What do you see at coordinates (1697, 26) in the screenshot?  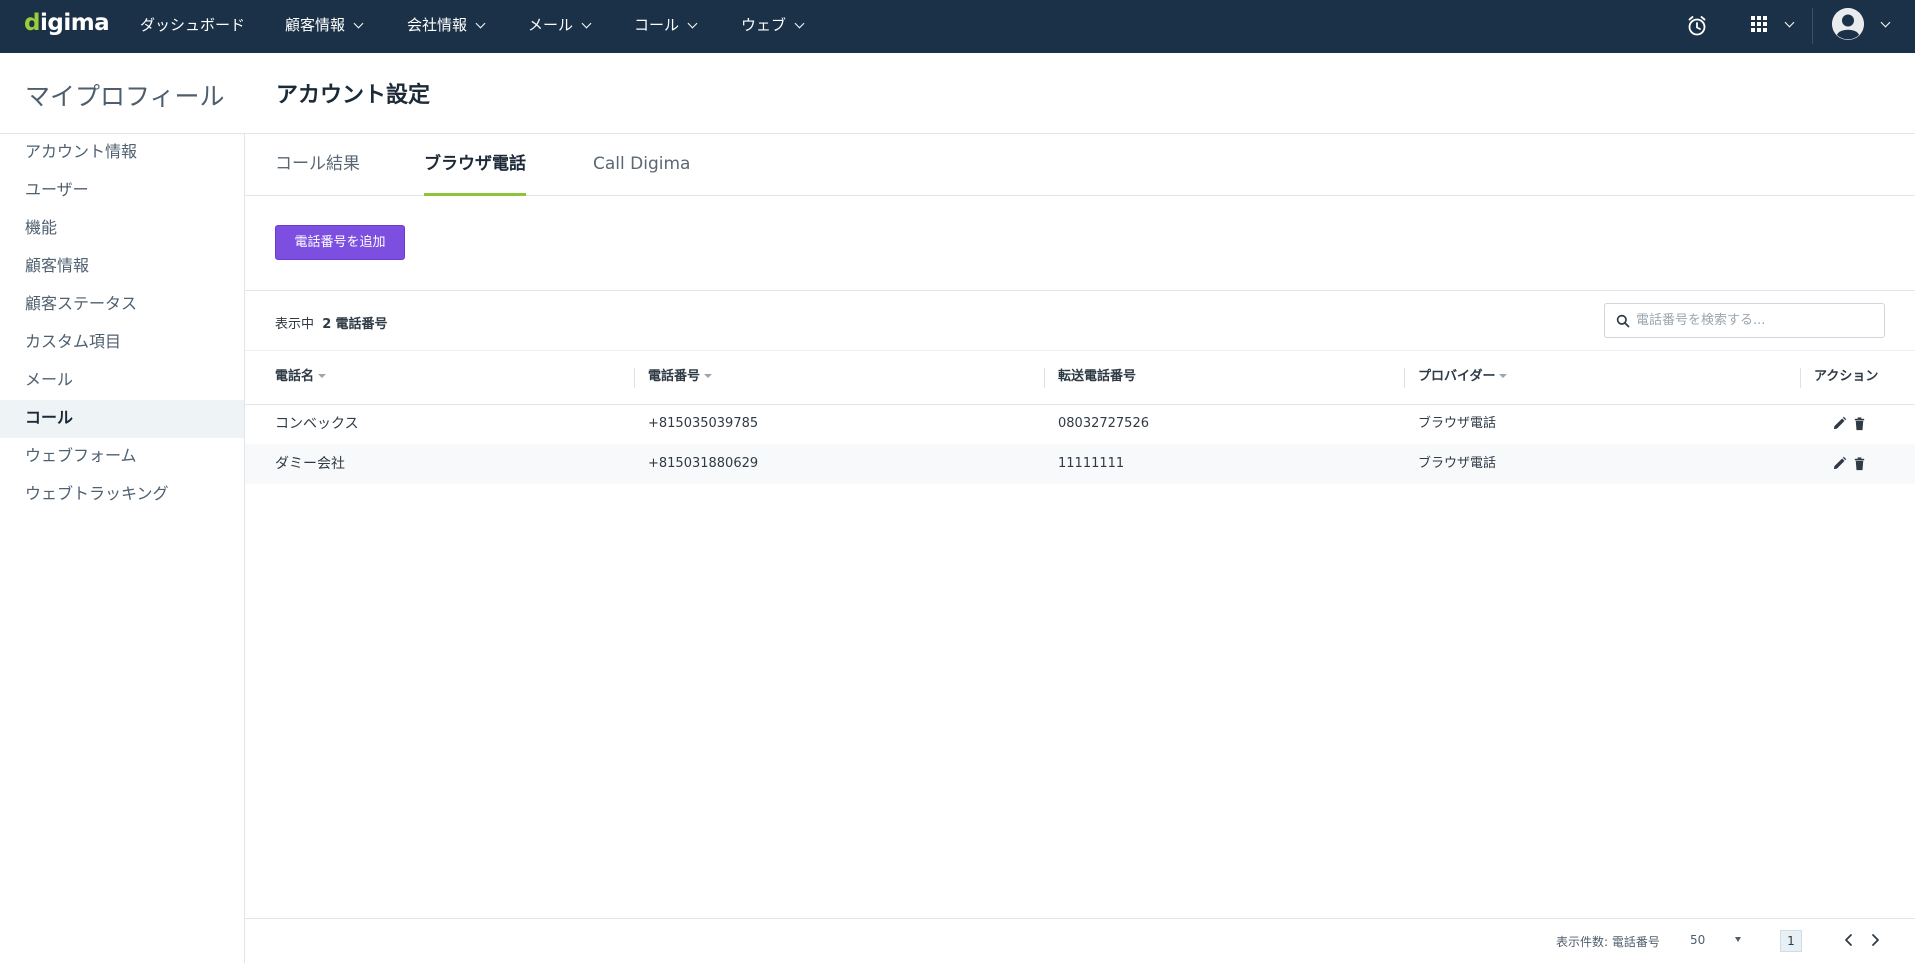 I see `alarm-clock-icon` at bounding box center [1697, 26].